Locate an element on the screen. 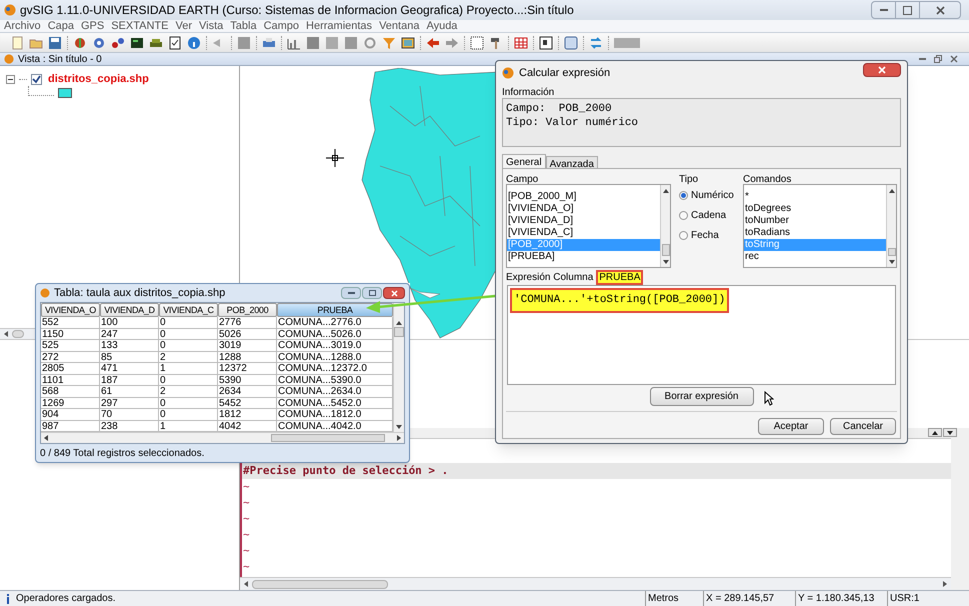  menu-item: Ventana is located at coordinates (399, 26).